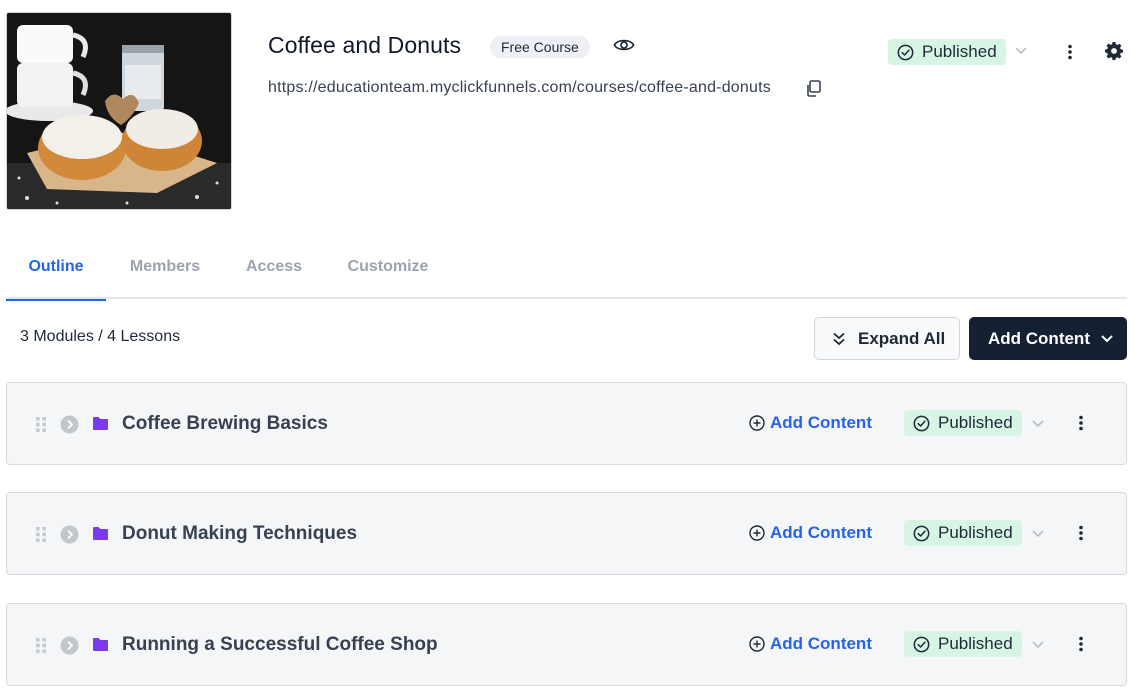  I want to click on double-chevron-down-icon, so click(839, 338).